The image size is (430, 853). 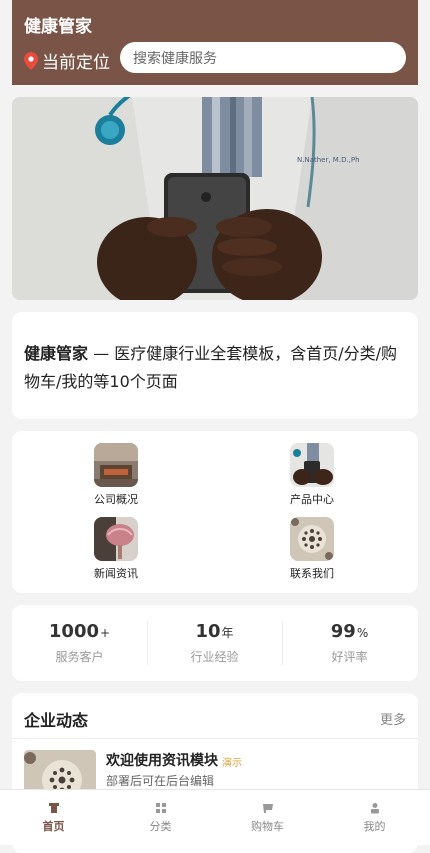 I want to click on stat-number: 1000, so click(x=74, y=631).